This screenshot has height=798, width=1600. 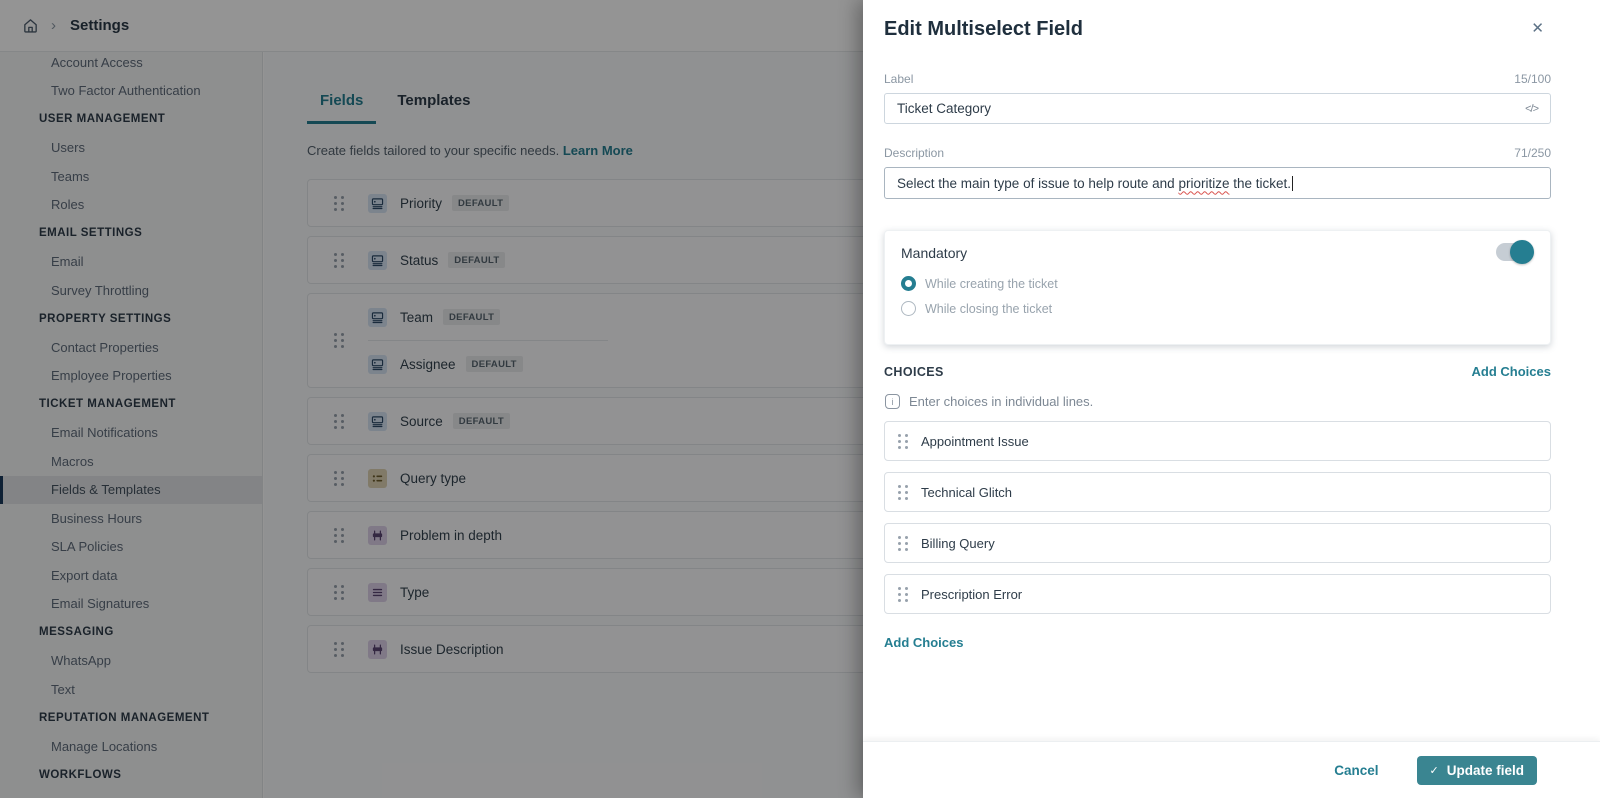 I want to click on choice-label: Billing Query, so click(x=958, y=543).